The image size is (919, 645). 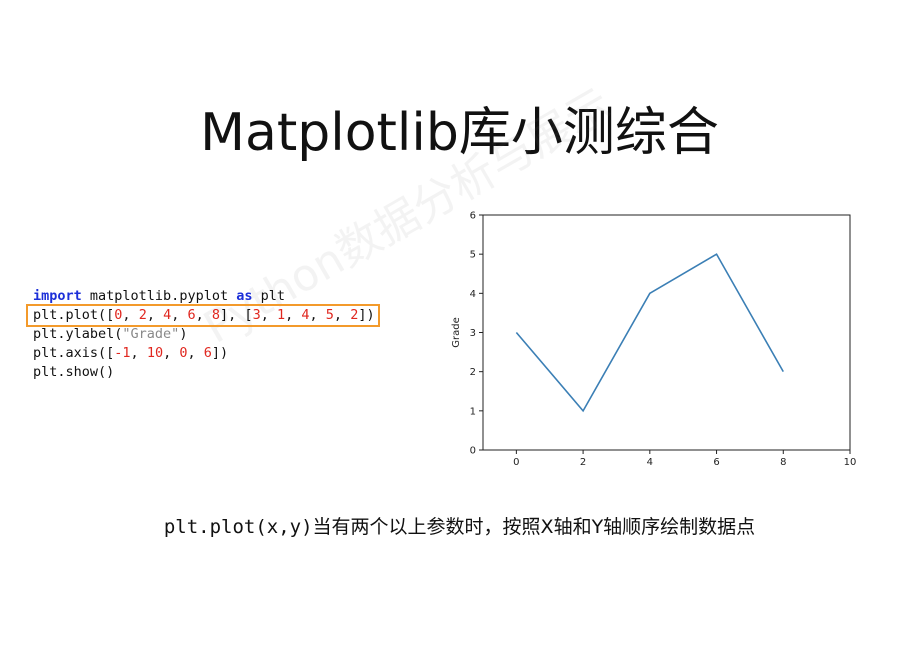 I want to click on code-number: 10, so click(x=155, y=353).